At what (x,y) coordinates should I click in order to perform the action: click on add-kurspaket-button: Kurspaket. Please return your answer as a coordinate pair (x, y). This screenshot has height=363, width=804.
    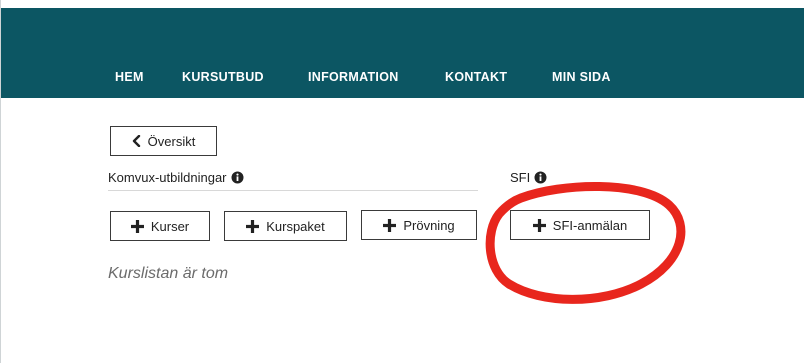
    Looking at the image, I should click on (285, 226).